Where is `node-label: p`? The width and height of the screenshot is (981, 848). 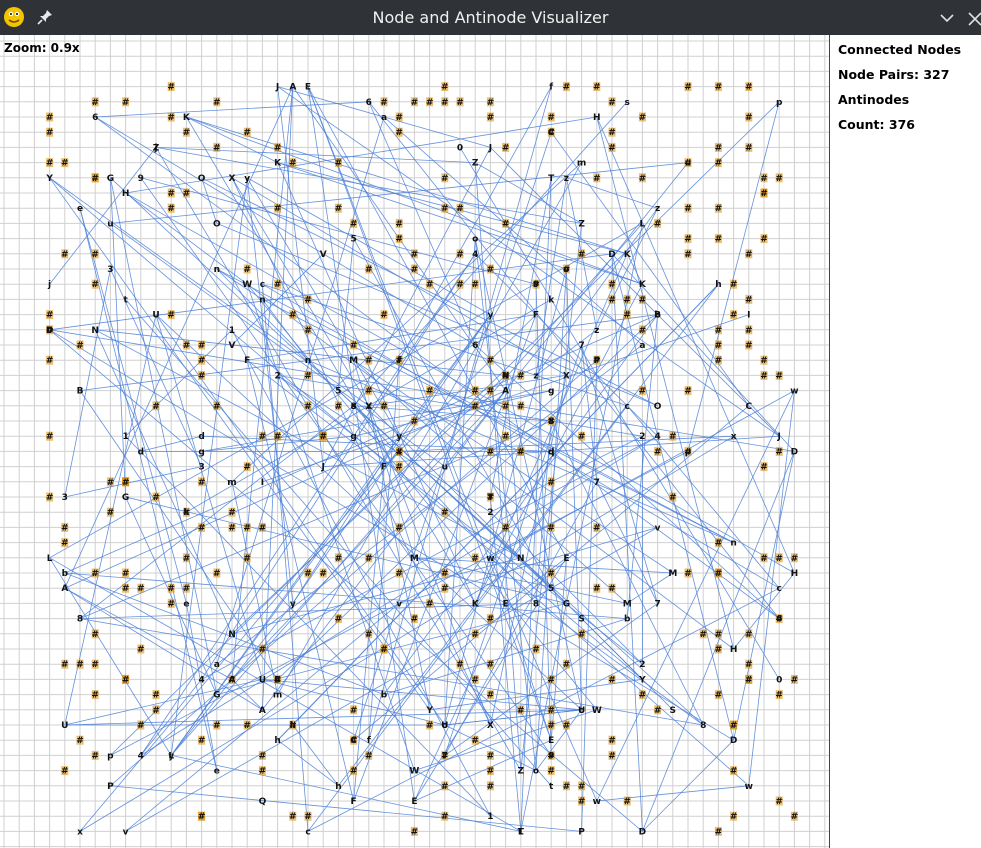
node-label: p is located at coordinates (688, 452).